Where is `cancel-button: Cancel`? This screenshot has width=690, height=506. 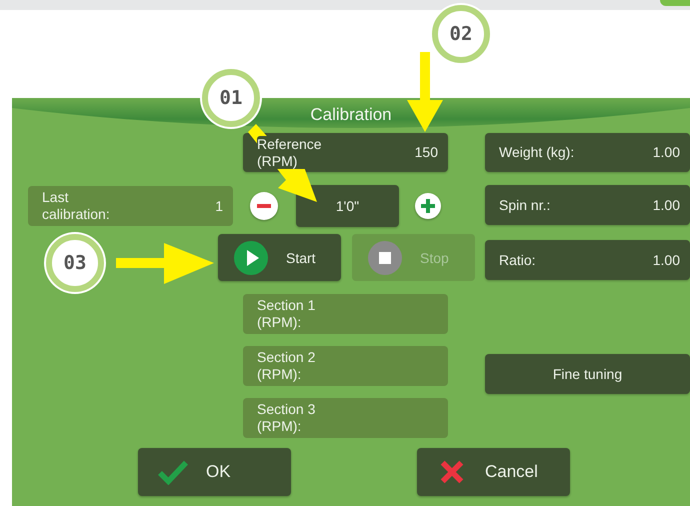
cancel-button: Cancel is located at coordinates (493, 472).